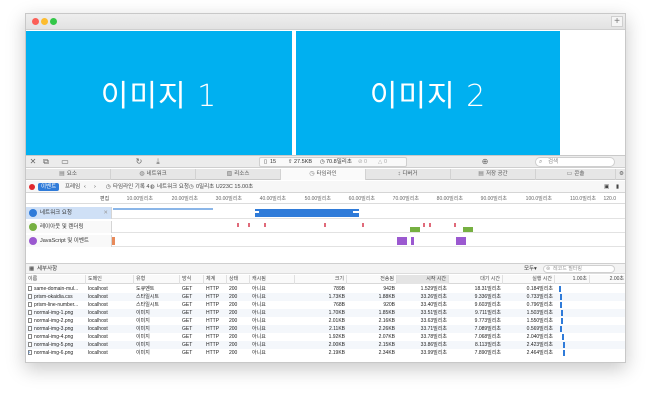 Image resolution: width=650 pixels, height=400 pixels. I want to click on reload-icon: ↻, so click(139, 162).